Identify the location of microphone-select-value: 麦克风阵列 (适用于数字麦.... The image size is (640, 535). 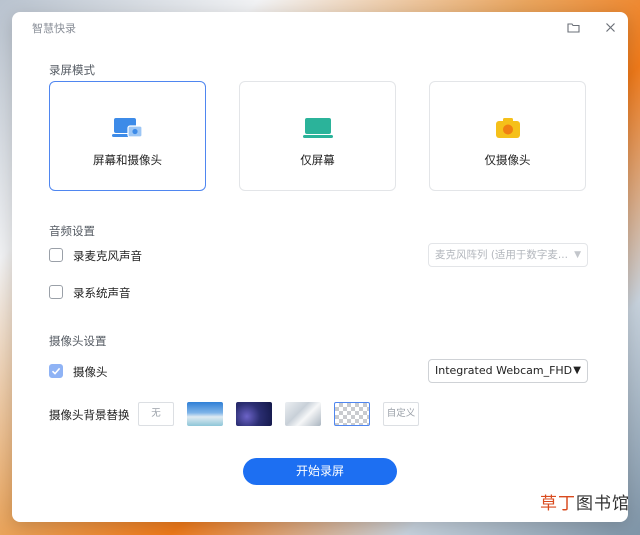
(501, 255).